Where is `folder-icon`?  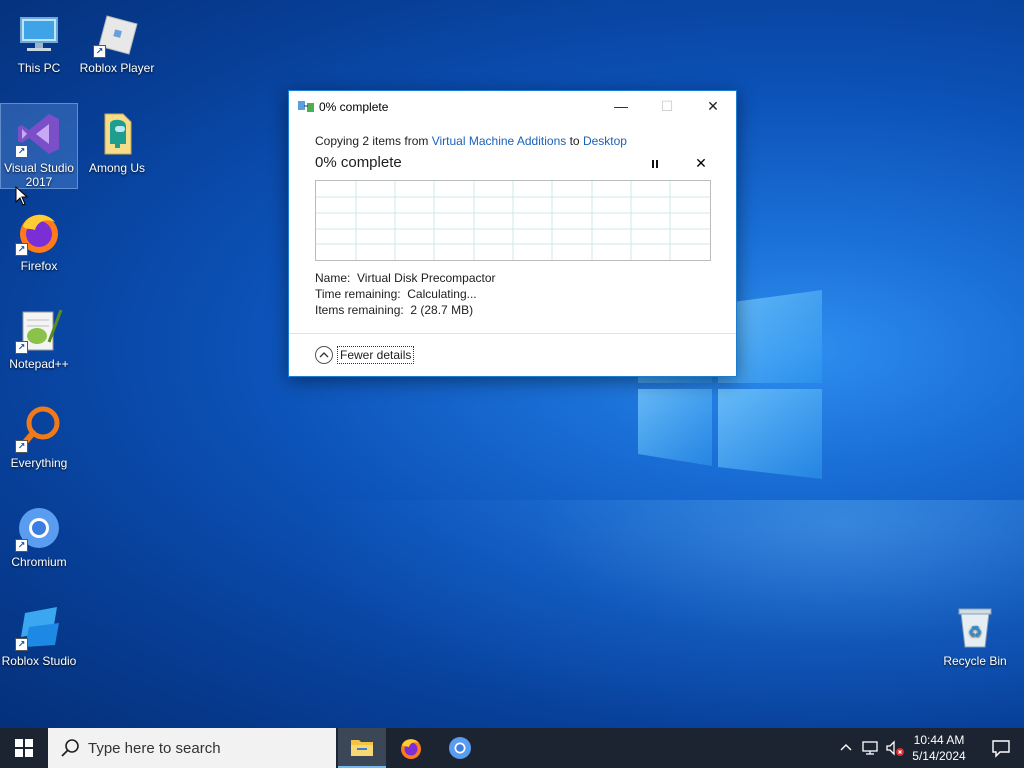
folder-icon is located at coordinates (117, 134).